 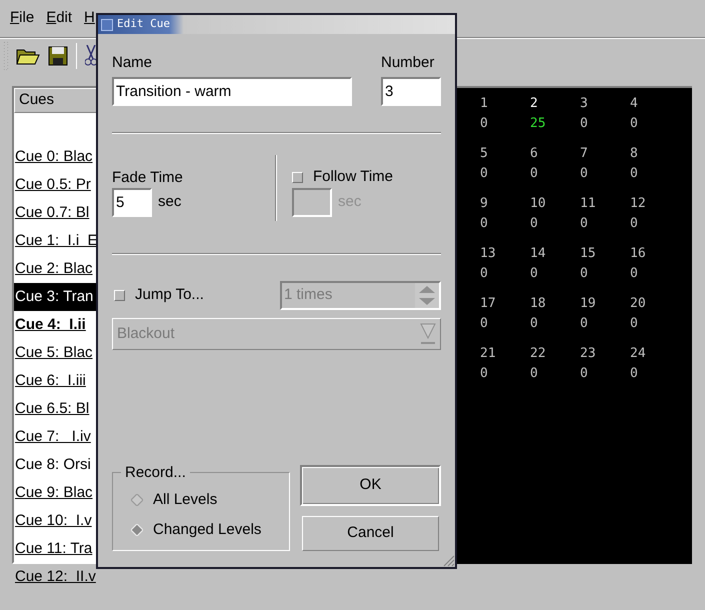 What do you see at coordinates (107, 24) in the screenshot?
I see `window-menu-icon` at bounding box center [107, 24].